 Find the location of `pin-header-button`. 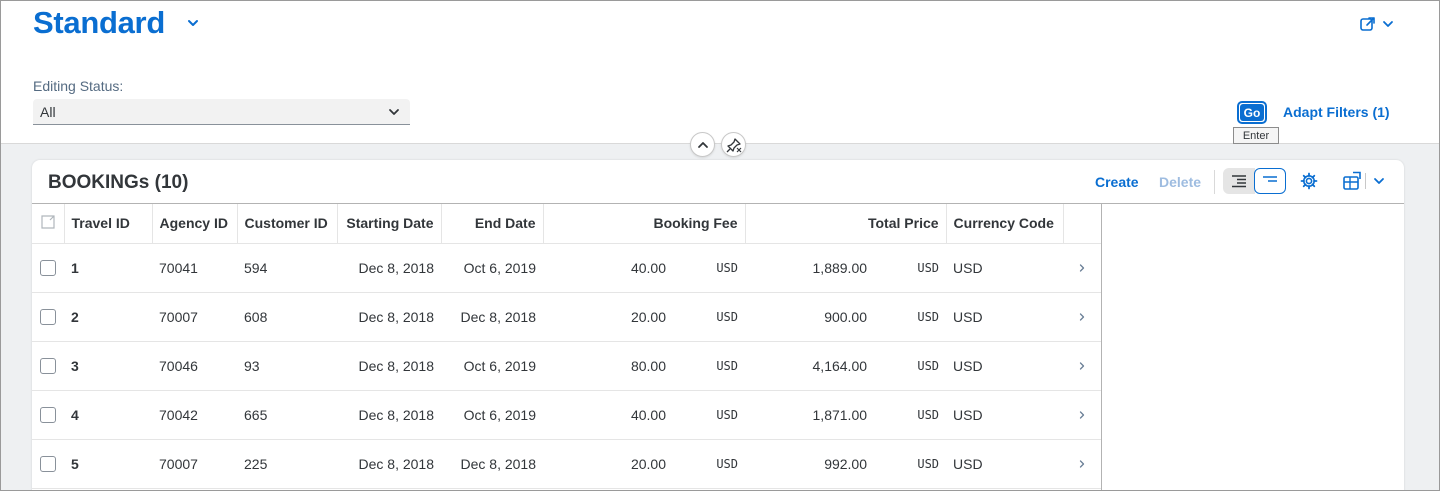

pin-header-button is located at coordinates (733, 144).